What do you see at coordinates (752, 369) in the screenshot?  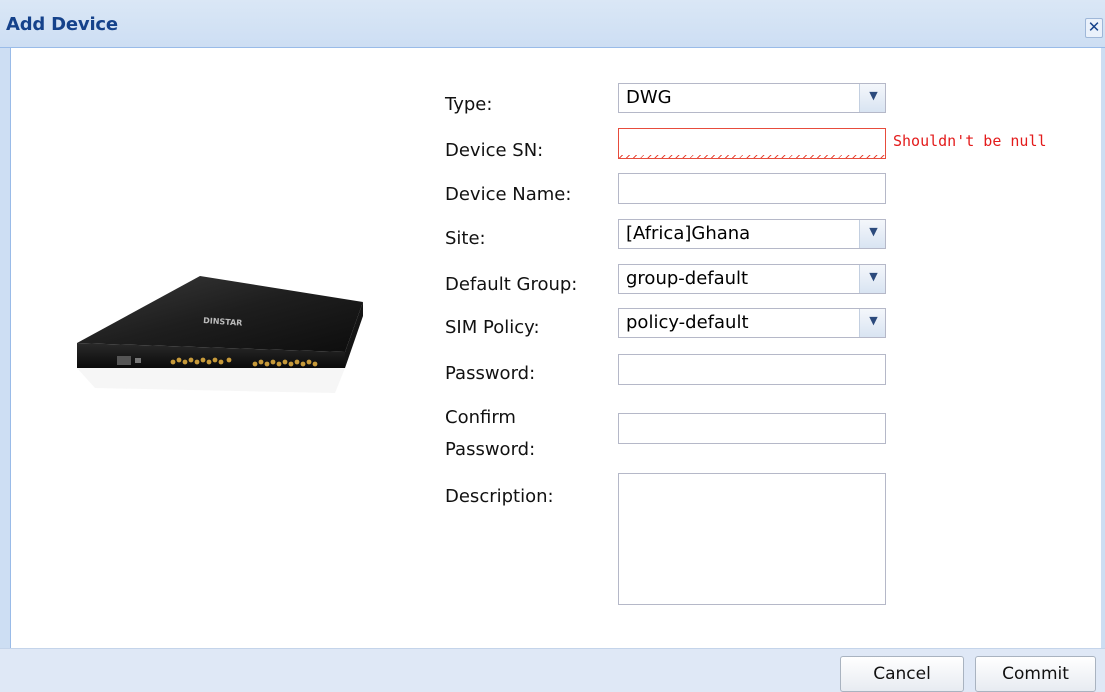 I see `password-input` at bounding box center [752, 369].